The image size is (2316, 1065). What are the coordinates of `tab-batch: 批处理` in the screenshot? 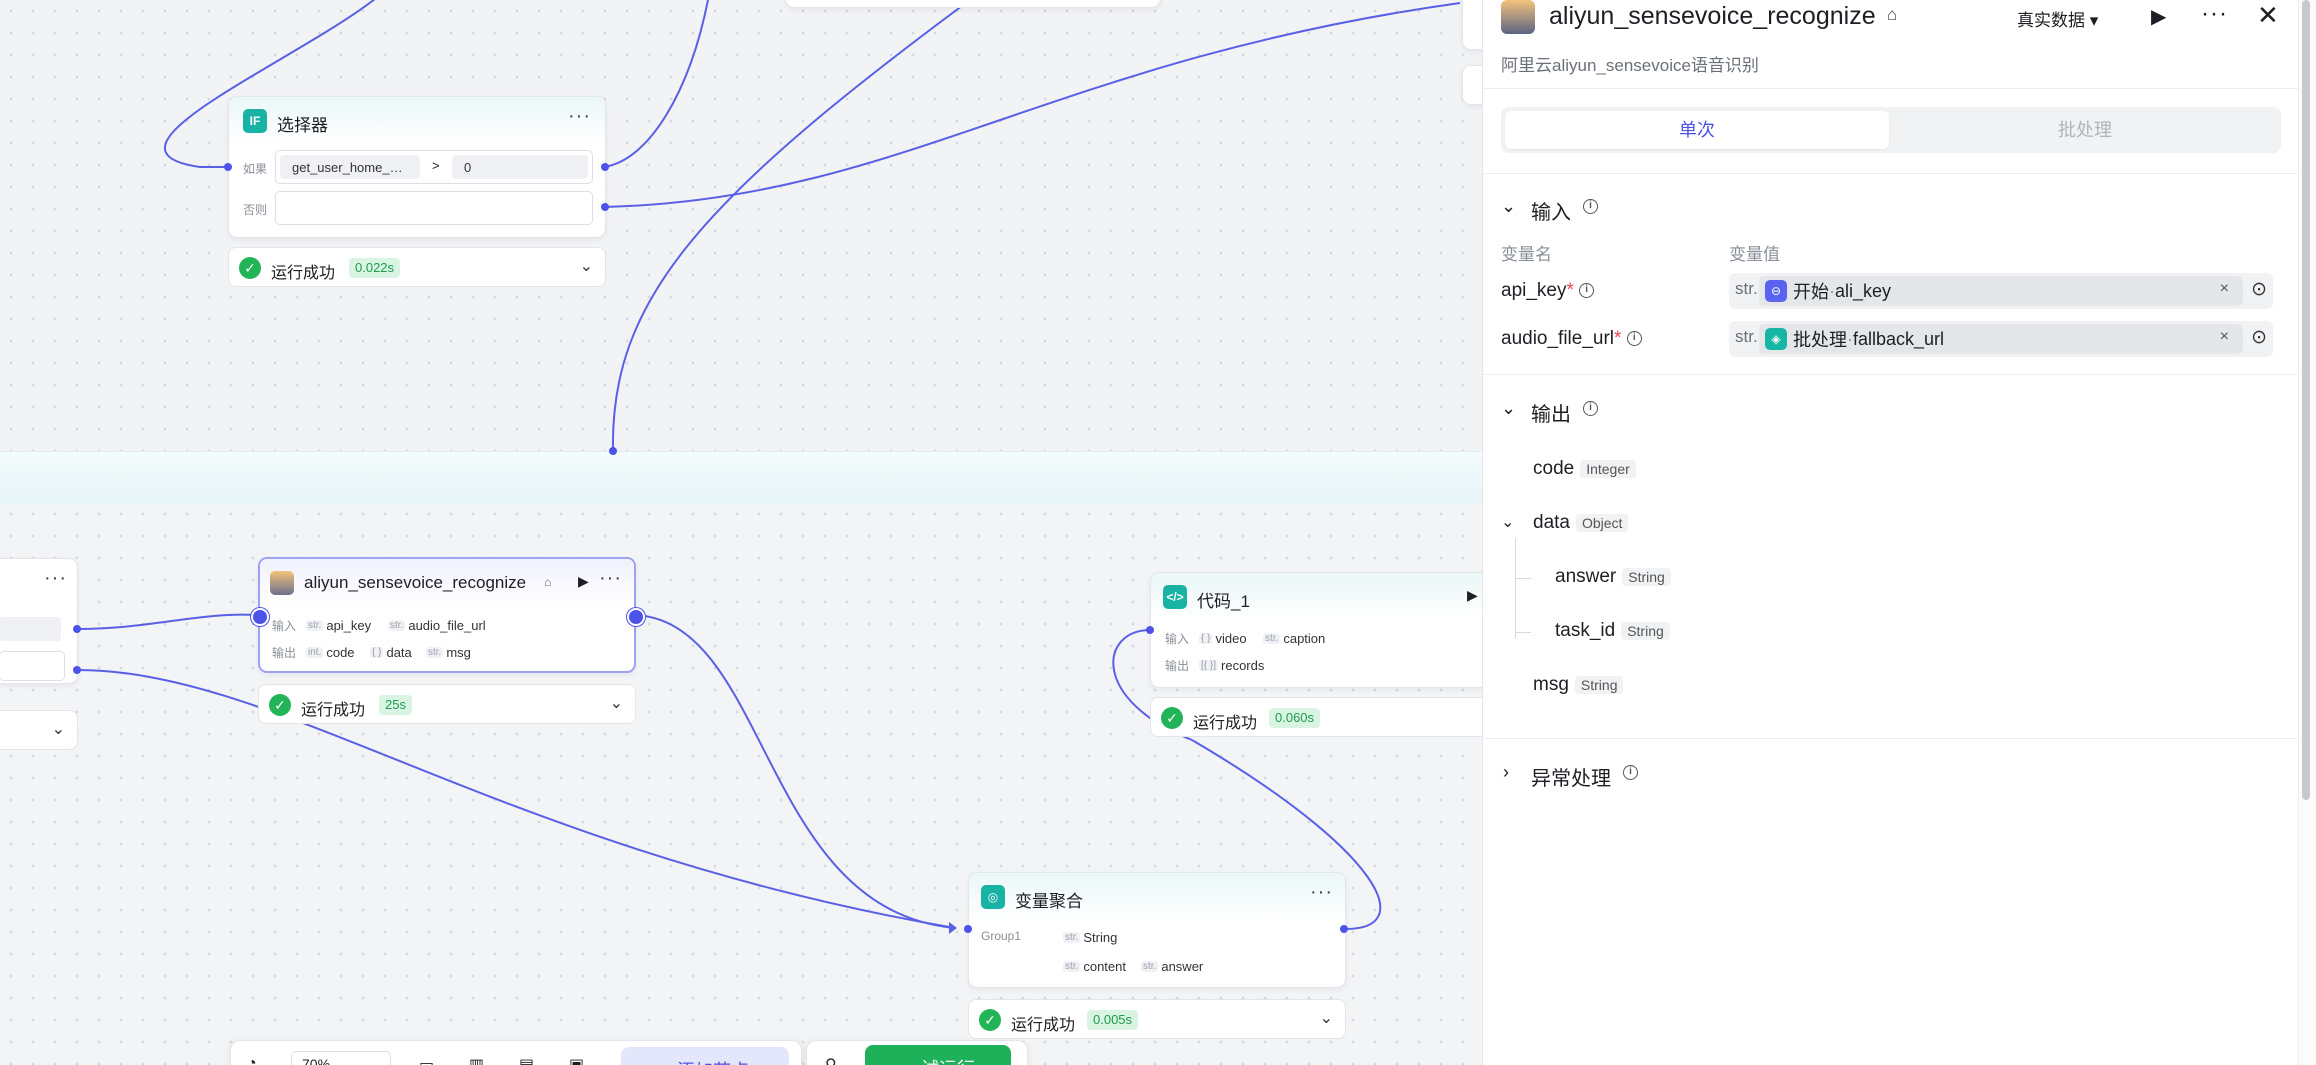 It's located at (2085, 130).